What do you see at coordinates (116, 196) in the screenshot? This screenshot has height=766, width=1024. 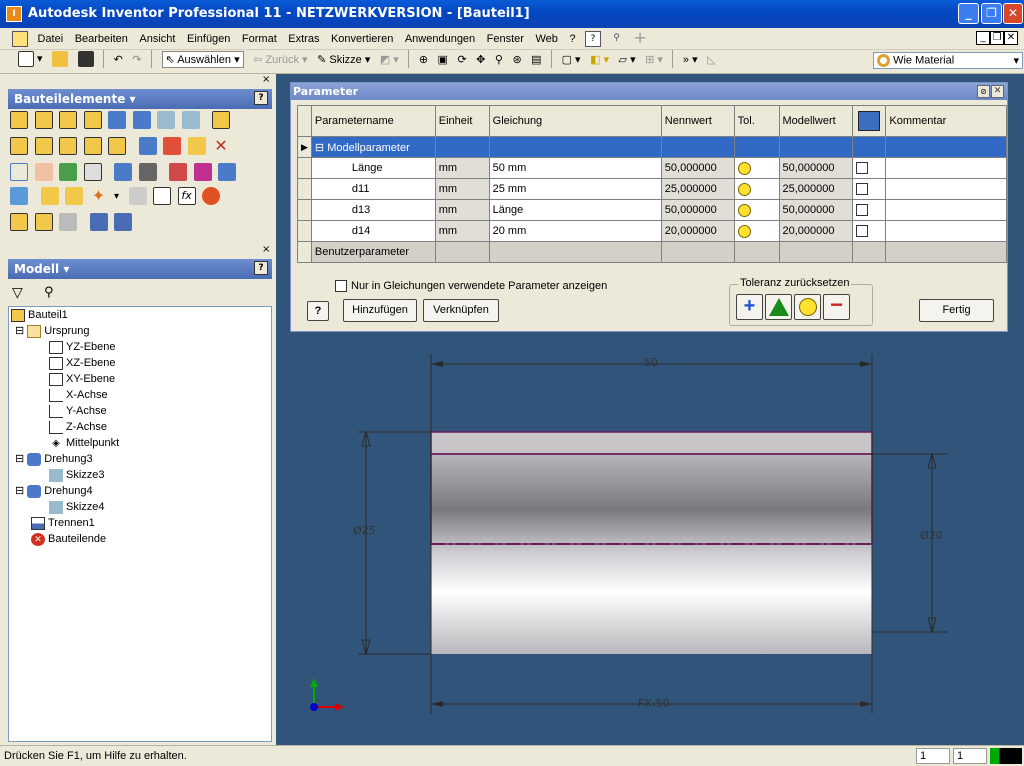 I see `work-point-dropdown-icon: ▾` at bounding box center [116, 196].